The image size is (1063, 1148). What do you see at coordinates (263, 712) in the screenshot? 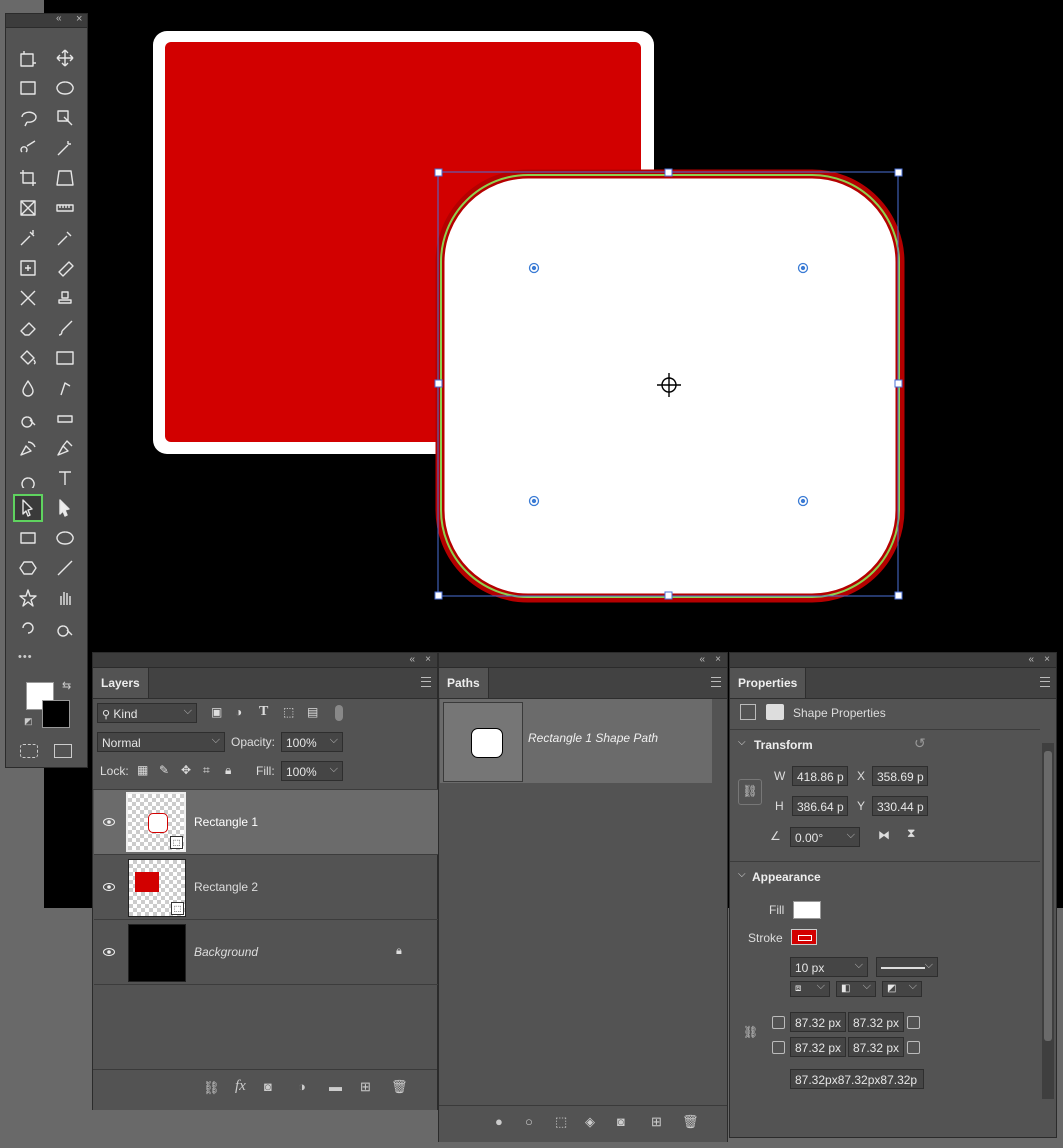
I see `filter-type-icon: T` at bounding box center [263, 712].